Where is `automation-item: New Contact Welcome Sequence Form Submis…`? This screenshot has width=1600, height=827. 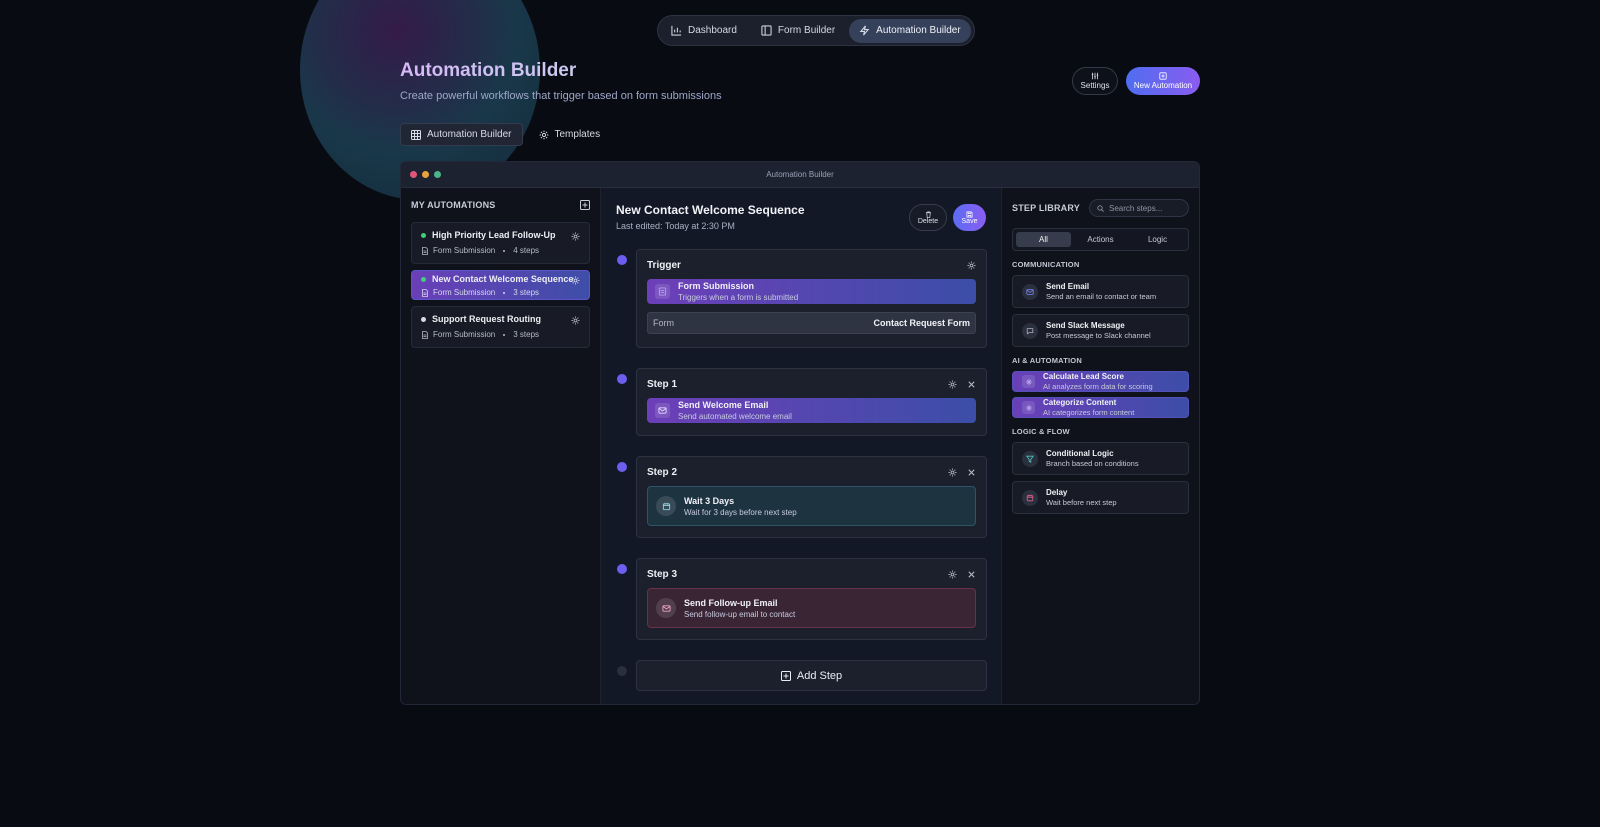
automation-item: New Contact Welcome Sequence Form Submis… is located at coordinates (500, 285).